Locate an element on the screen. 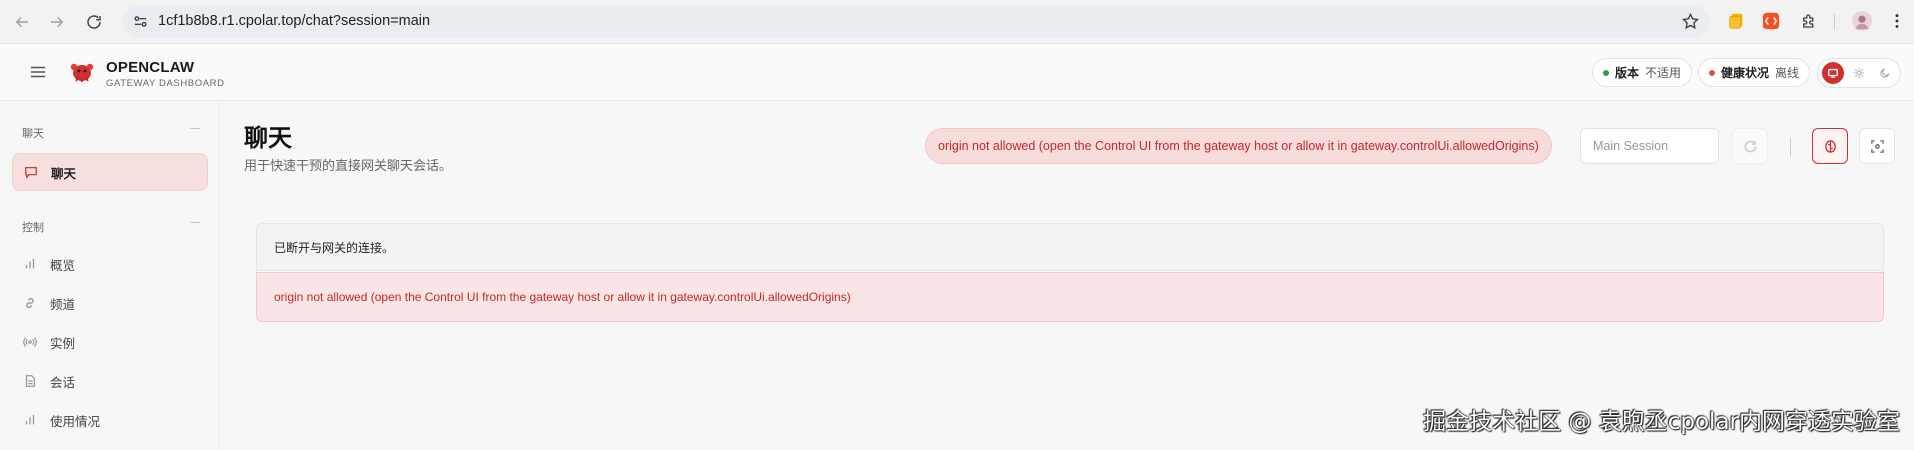 The width and height of the screenshot is (1914, 450). puzzle-extension-icon is located at coordinates (1809, 21).